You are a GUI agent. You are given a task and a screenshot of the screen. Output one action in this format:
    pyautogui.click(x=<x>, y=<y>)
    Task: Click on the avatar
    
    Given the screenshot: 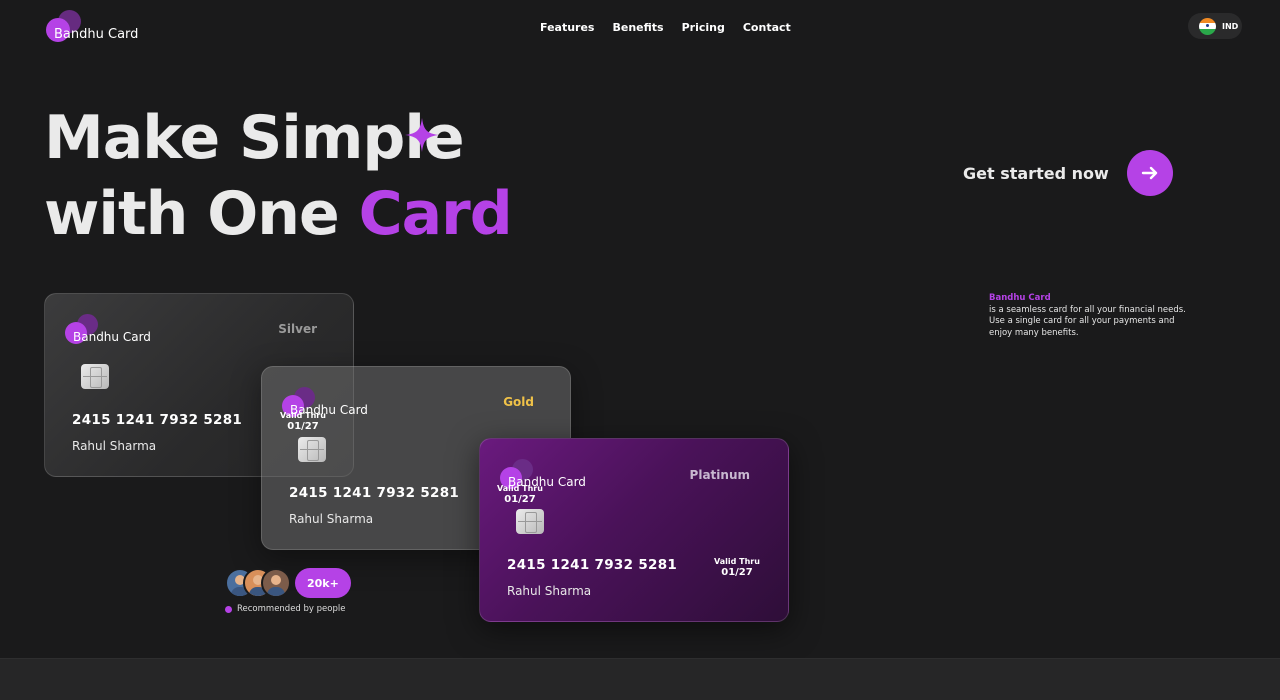 What is the action you would take?
    pyautogui.click(x=276, y=583)
    